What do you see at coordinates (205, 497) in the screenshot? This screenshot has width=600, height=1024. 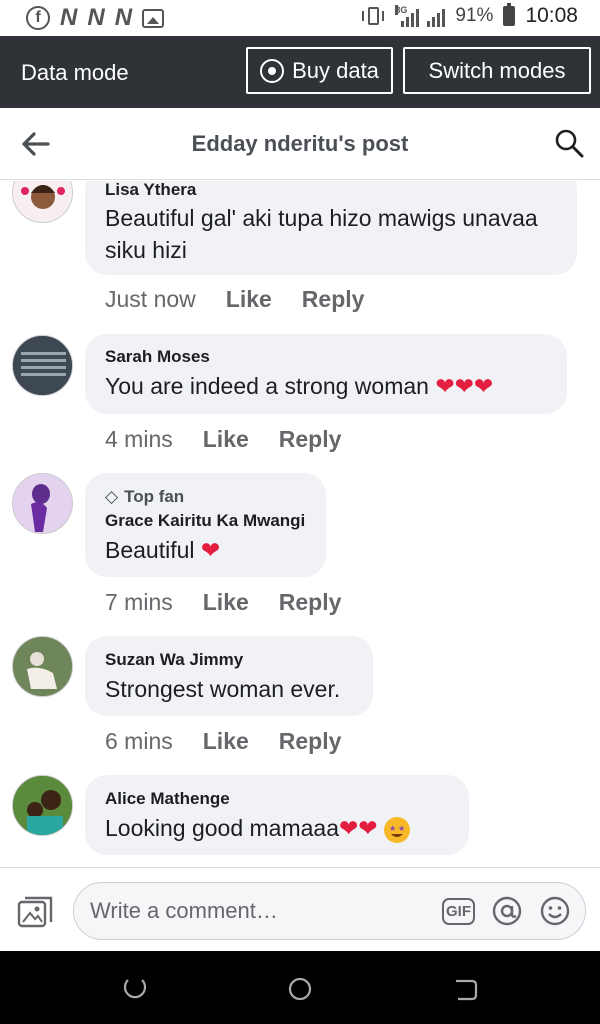 I see `top-fan-badge: ◇ Top fan` at bounding box center [205, 497].